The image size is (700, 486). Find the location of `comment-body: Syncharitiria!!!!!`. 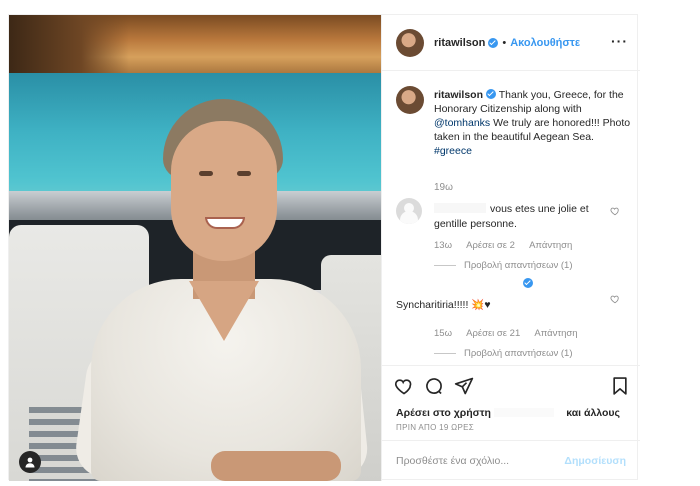

comment-body: Syncharitiria!!!!! is located at coordinates (432, 305).